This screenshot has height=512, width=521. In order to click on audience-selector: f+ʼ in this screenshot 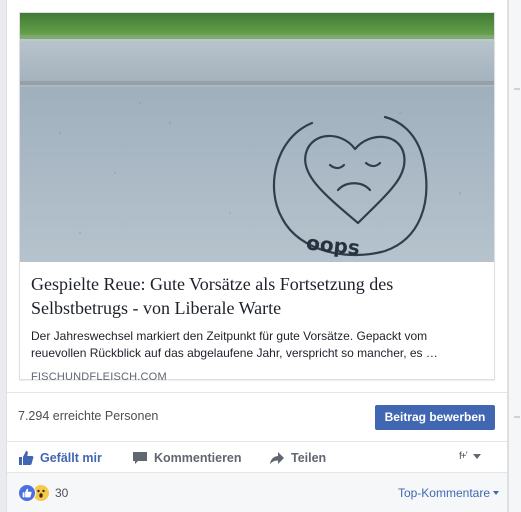, I will do `click(470, 456)`.